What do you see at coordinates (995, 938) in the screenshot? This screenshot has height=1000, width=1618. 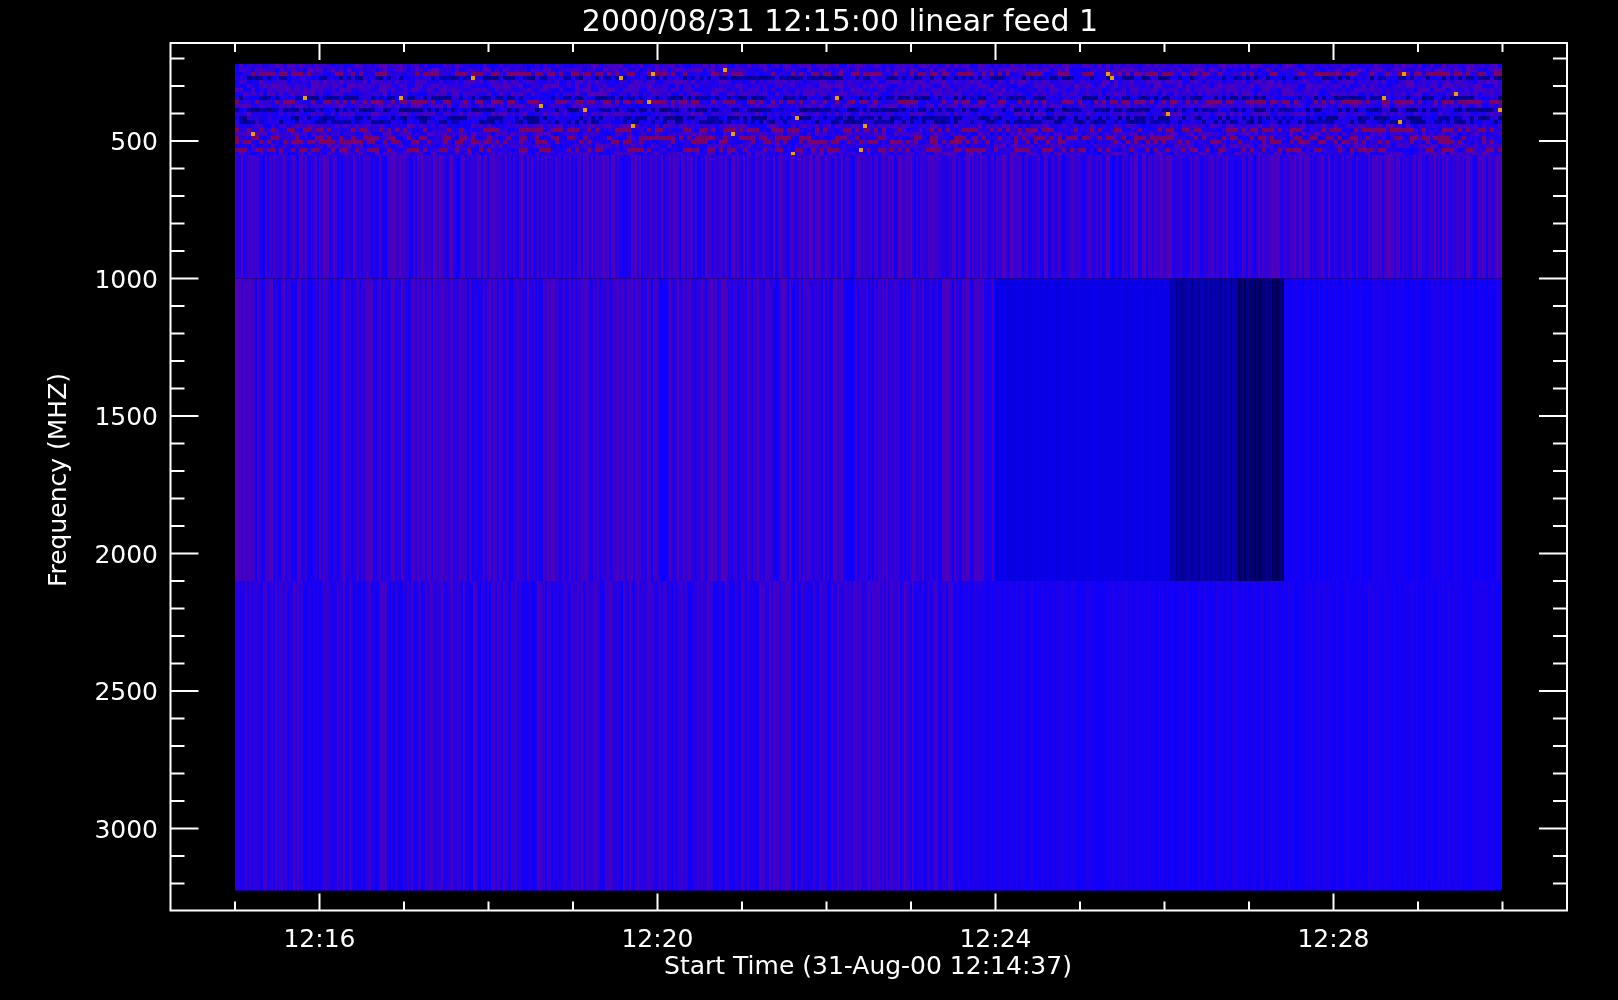 I see `x-tick-label: 12:24` at bounding box center [995, 938].